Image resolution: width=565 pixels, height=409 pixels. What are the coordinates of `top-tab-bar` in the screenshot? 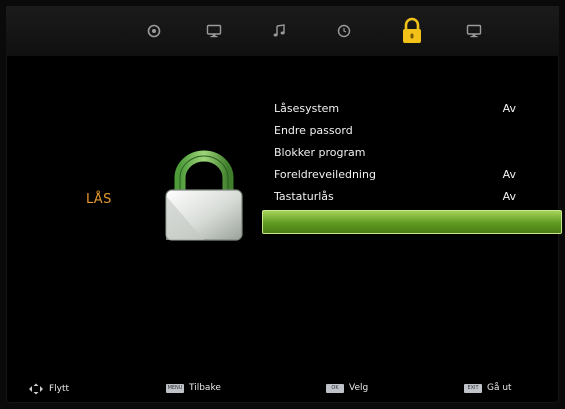 It's located at (282, 31).